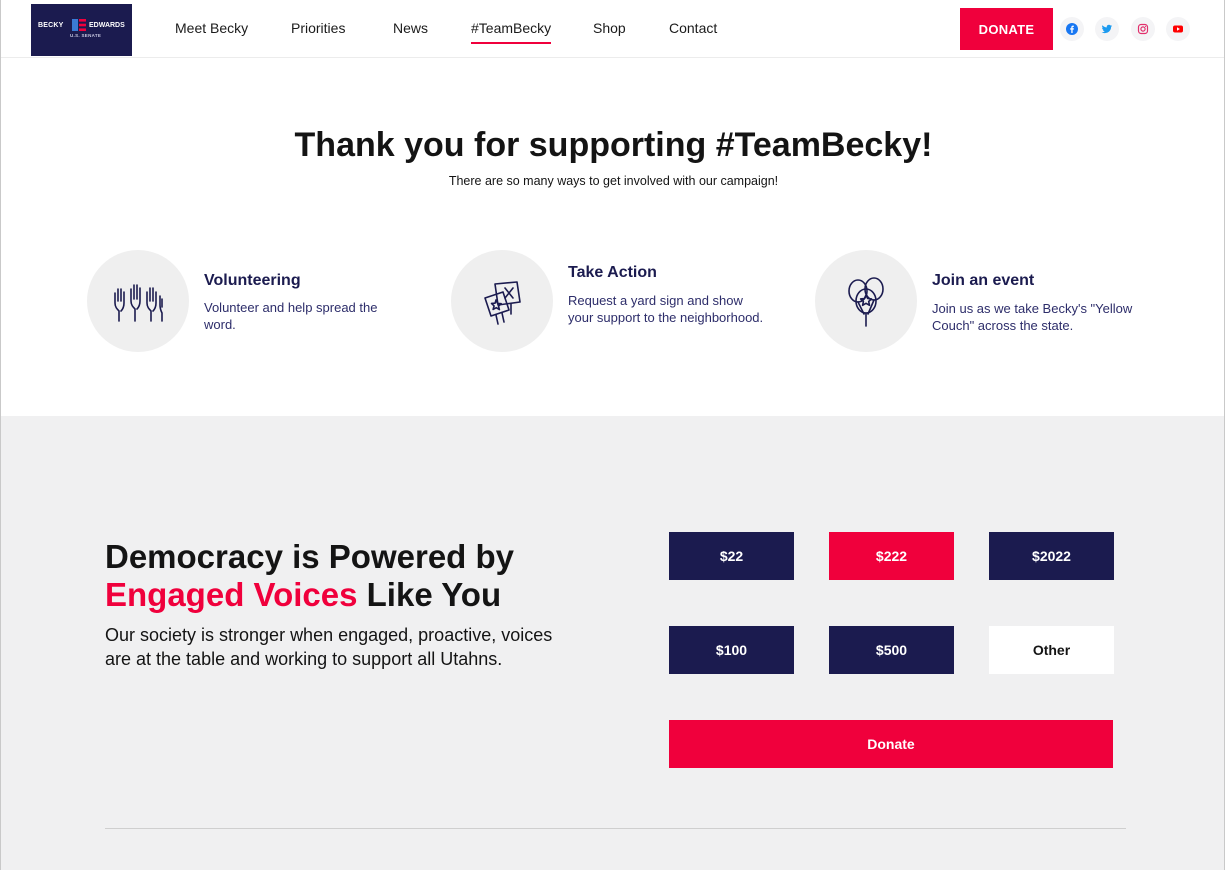 The image size is (1225, 870). What do you see at coordinates (1072, 29) in the screenshot?
I see `facebook-icon` at bounding box center [1072, 29].